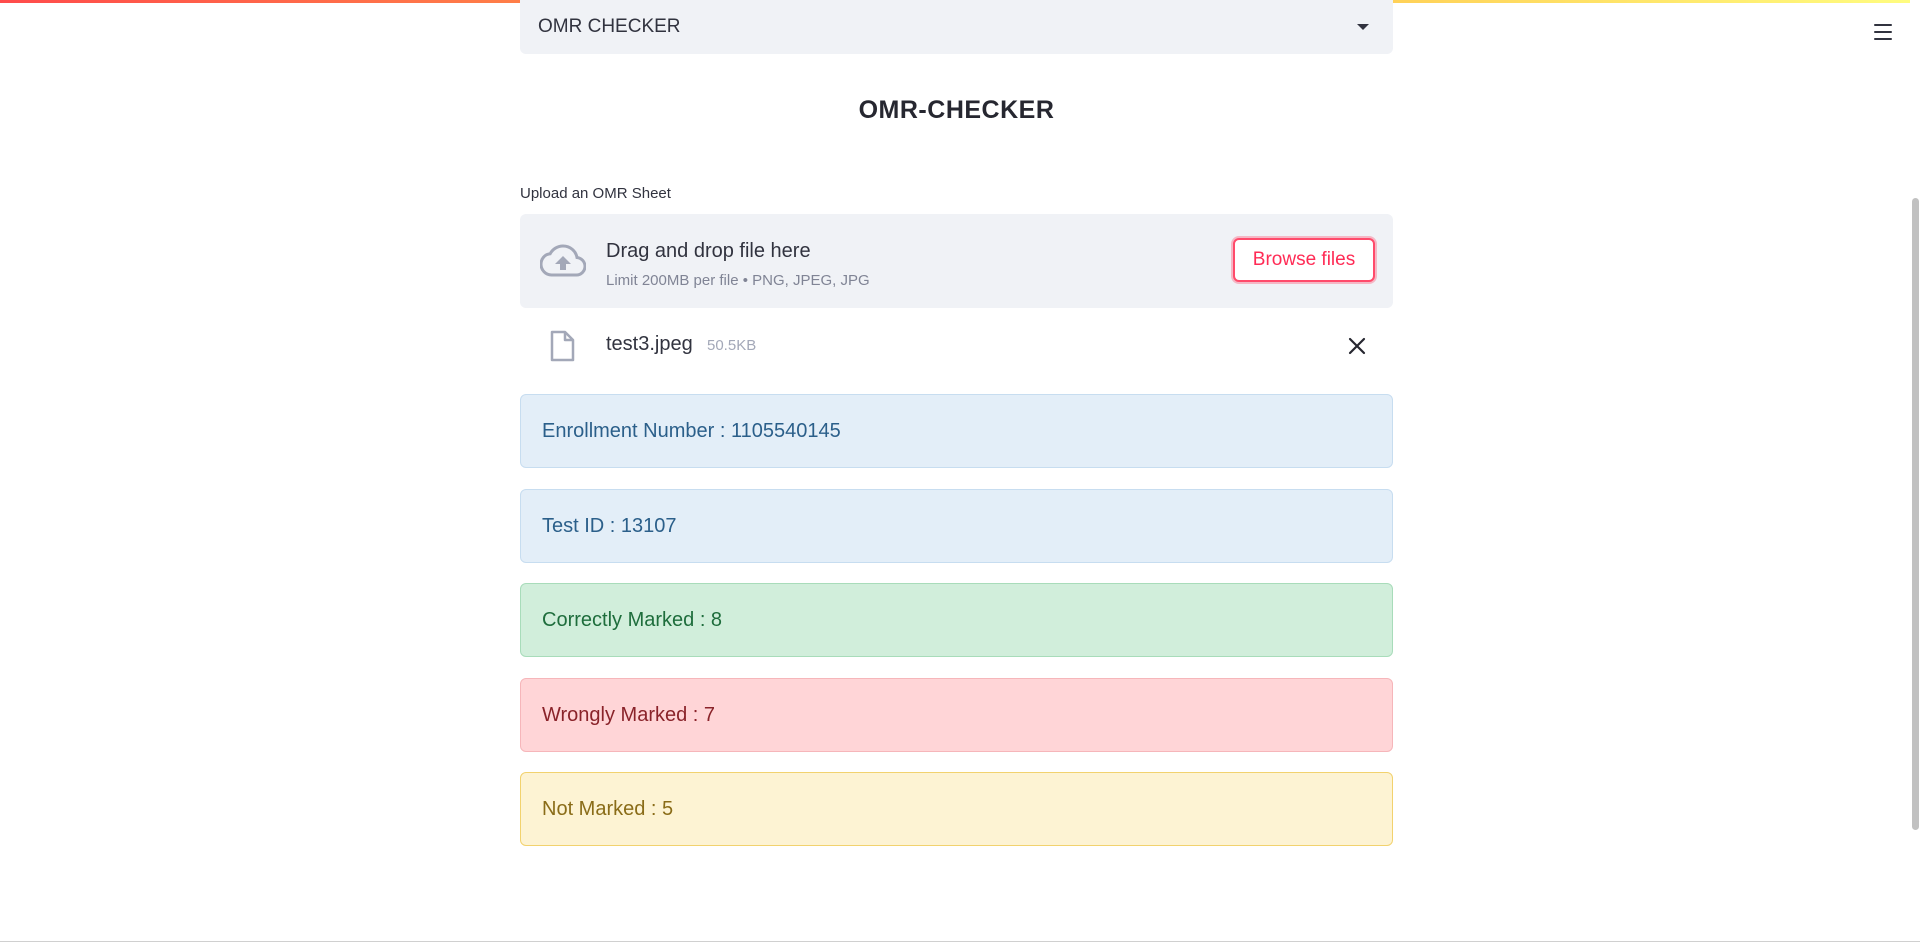  Describe the element at coordinates (956, 715) in the screenshot. I see `wrongly-marked-alert: Wrongly Marked : 7` at that location.